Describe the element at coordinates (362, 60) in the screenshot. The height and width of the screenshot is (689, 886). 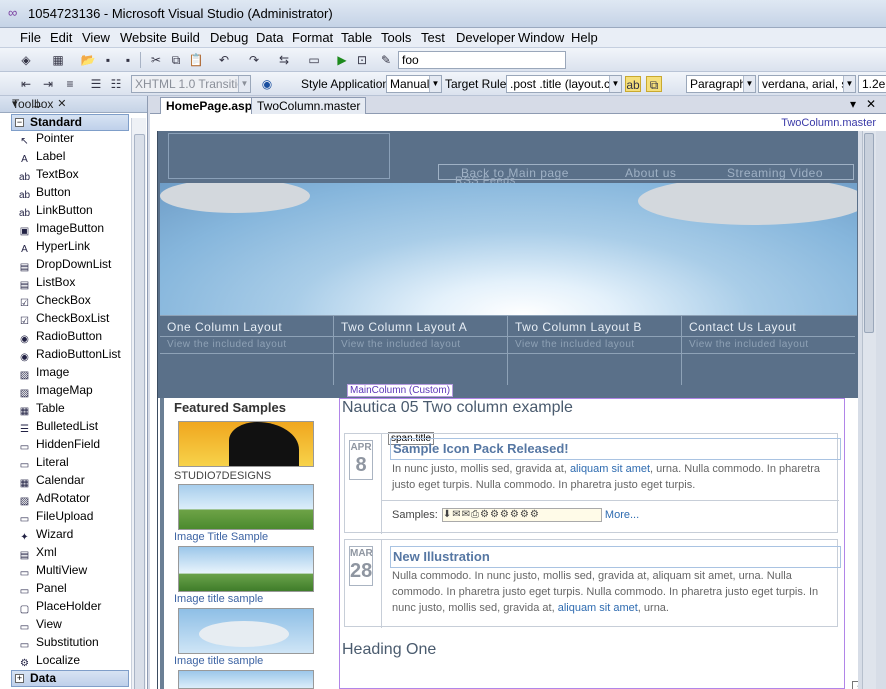
I see `find-in-files-icon: ⊡` at that location.